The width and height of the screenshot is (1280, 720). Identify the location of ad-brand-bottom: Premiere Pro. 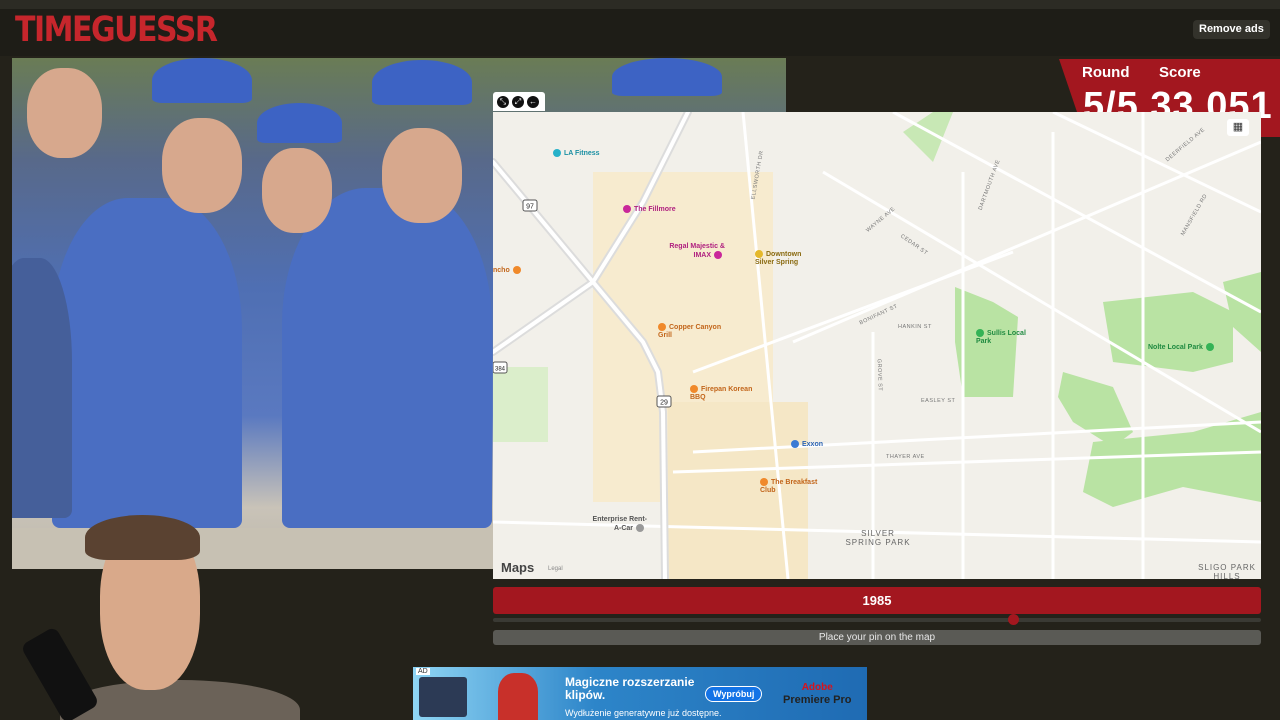
(817, 700).